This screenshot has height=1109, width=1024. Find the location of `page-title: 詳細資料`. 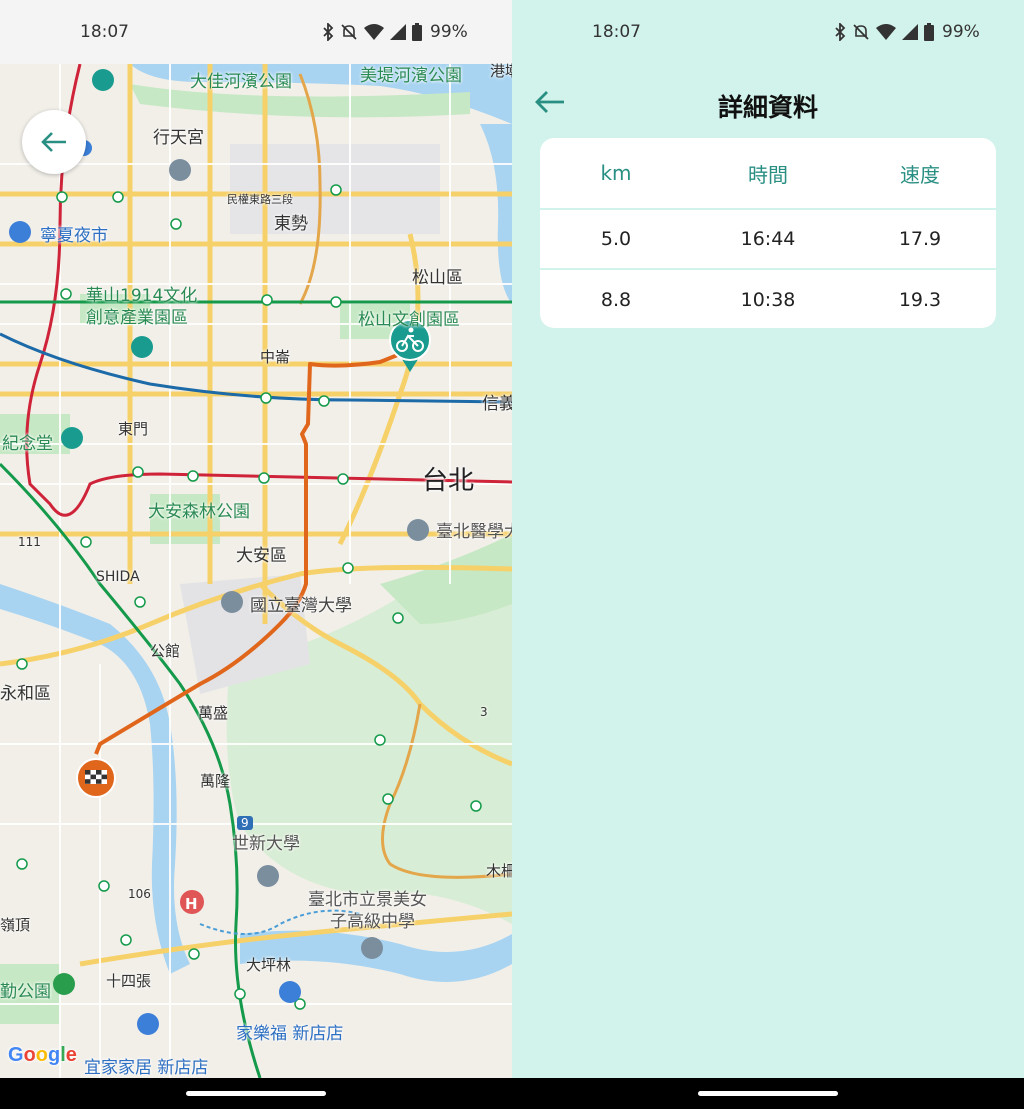

page-title: 詳細資料 is located at coordinates (767, 107).